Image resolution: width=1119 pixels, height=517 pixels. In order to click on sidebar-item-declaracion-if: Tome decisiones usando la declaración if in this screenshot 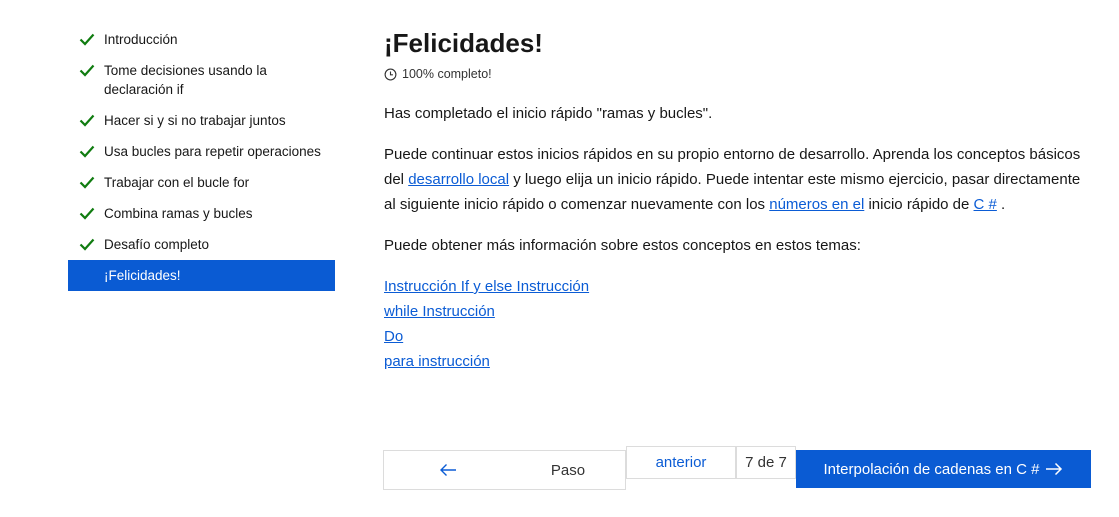, I will do `click(201, 80)`.